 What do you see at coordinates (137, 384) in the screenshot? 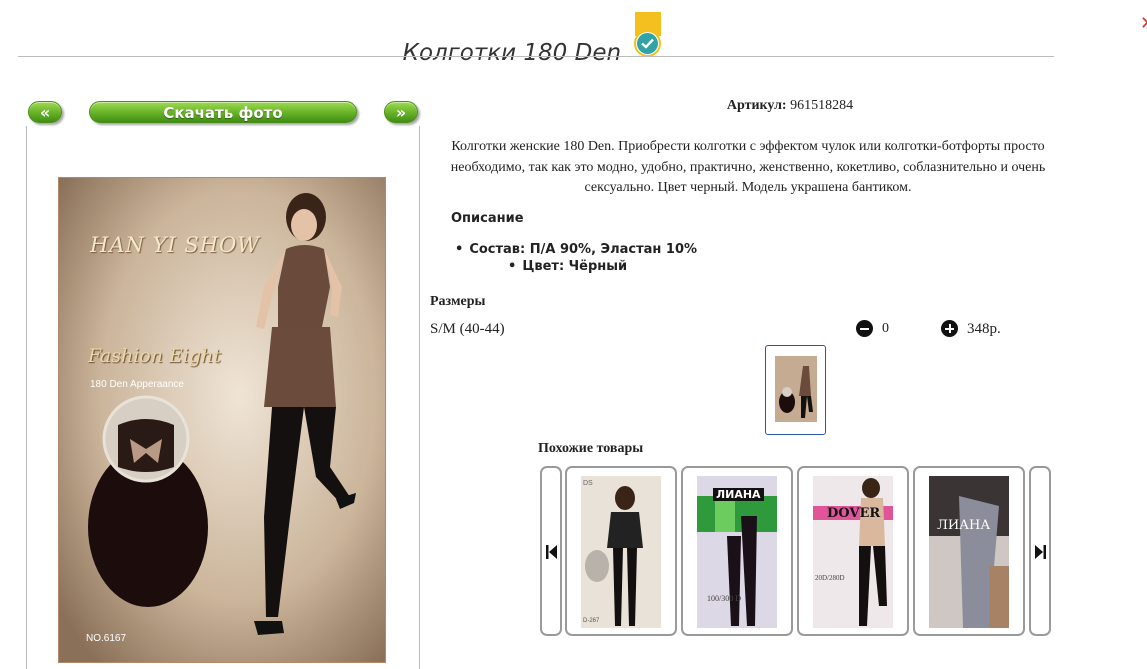
I see `package-subtitle: 180 Den Apperaance` at bounding box center [137, 384].